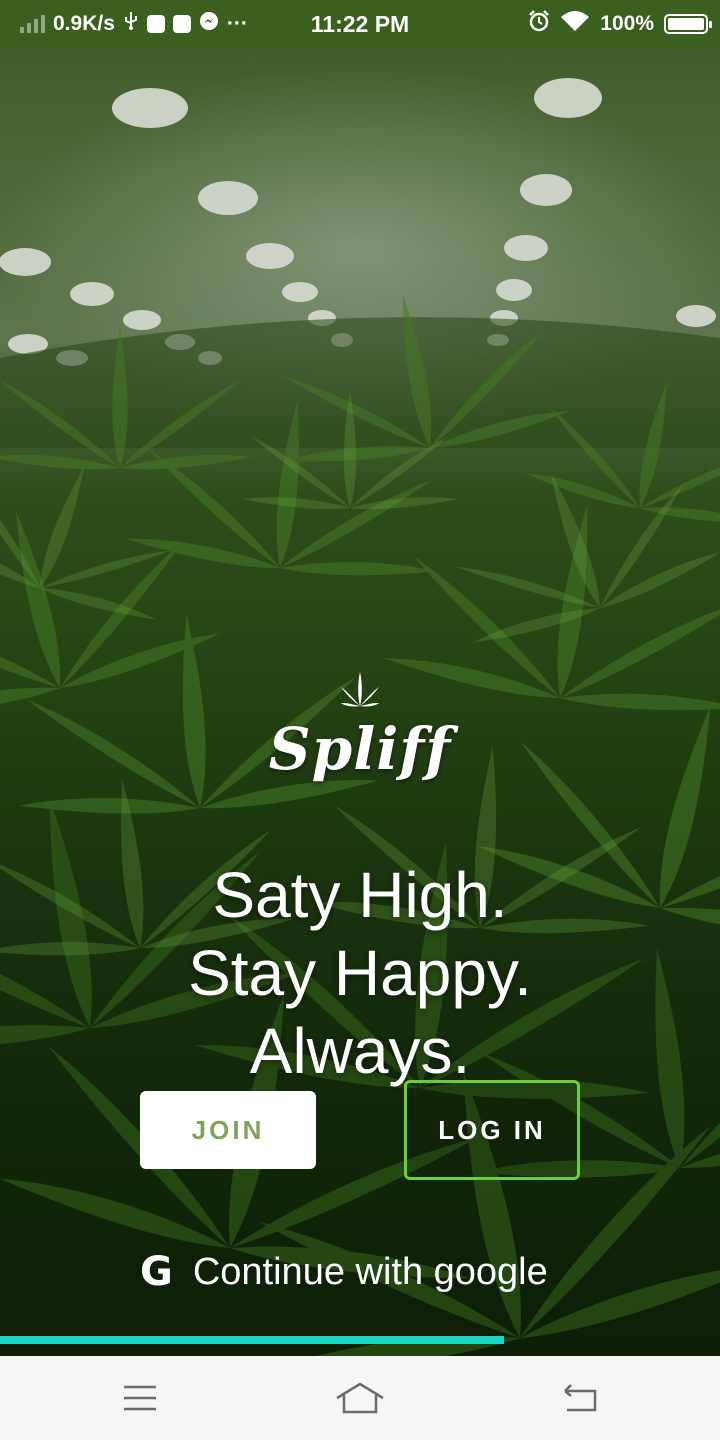 The height and width of the screenshot is (1440, 720). I want to click on google-signin-label: Continue with google, so click(370, 1271).